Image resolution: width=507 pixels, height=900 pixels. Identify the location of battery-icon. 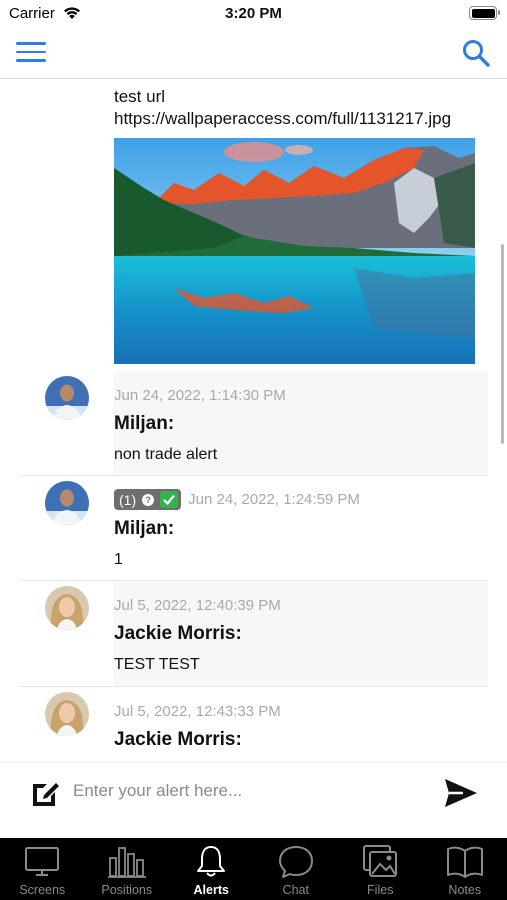
(484, 13).